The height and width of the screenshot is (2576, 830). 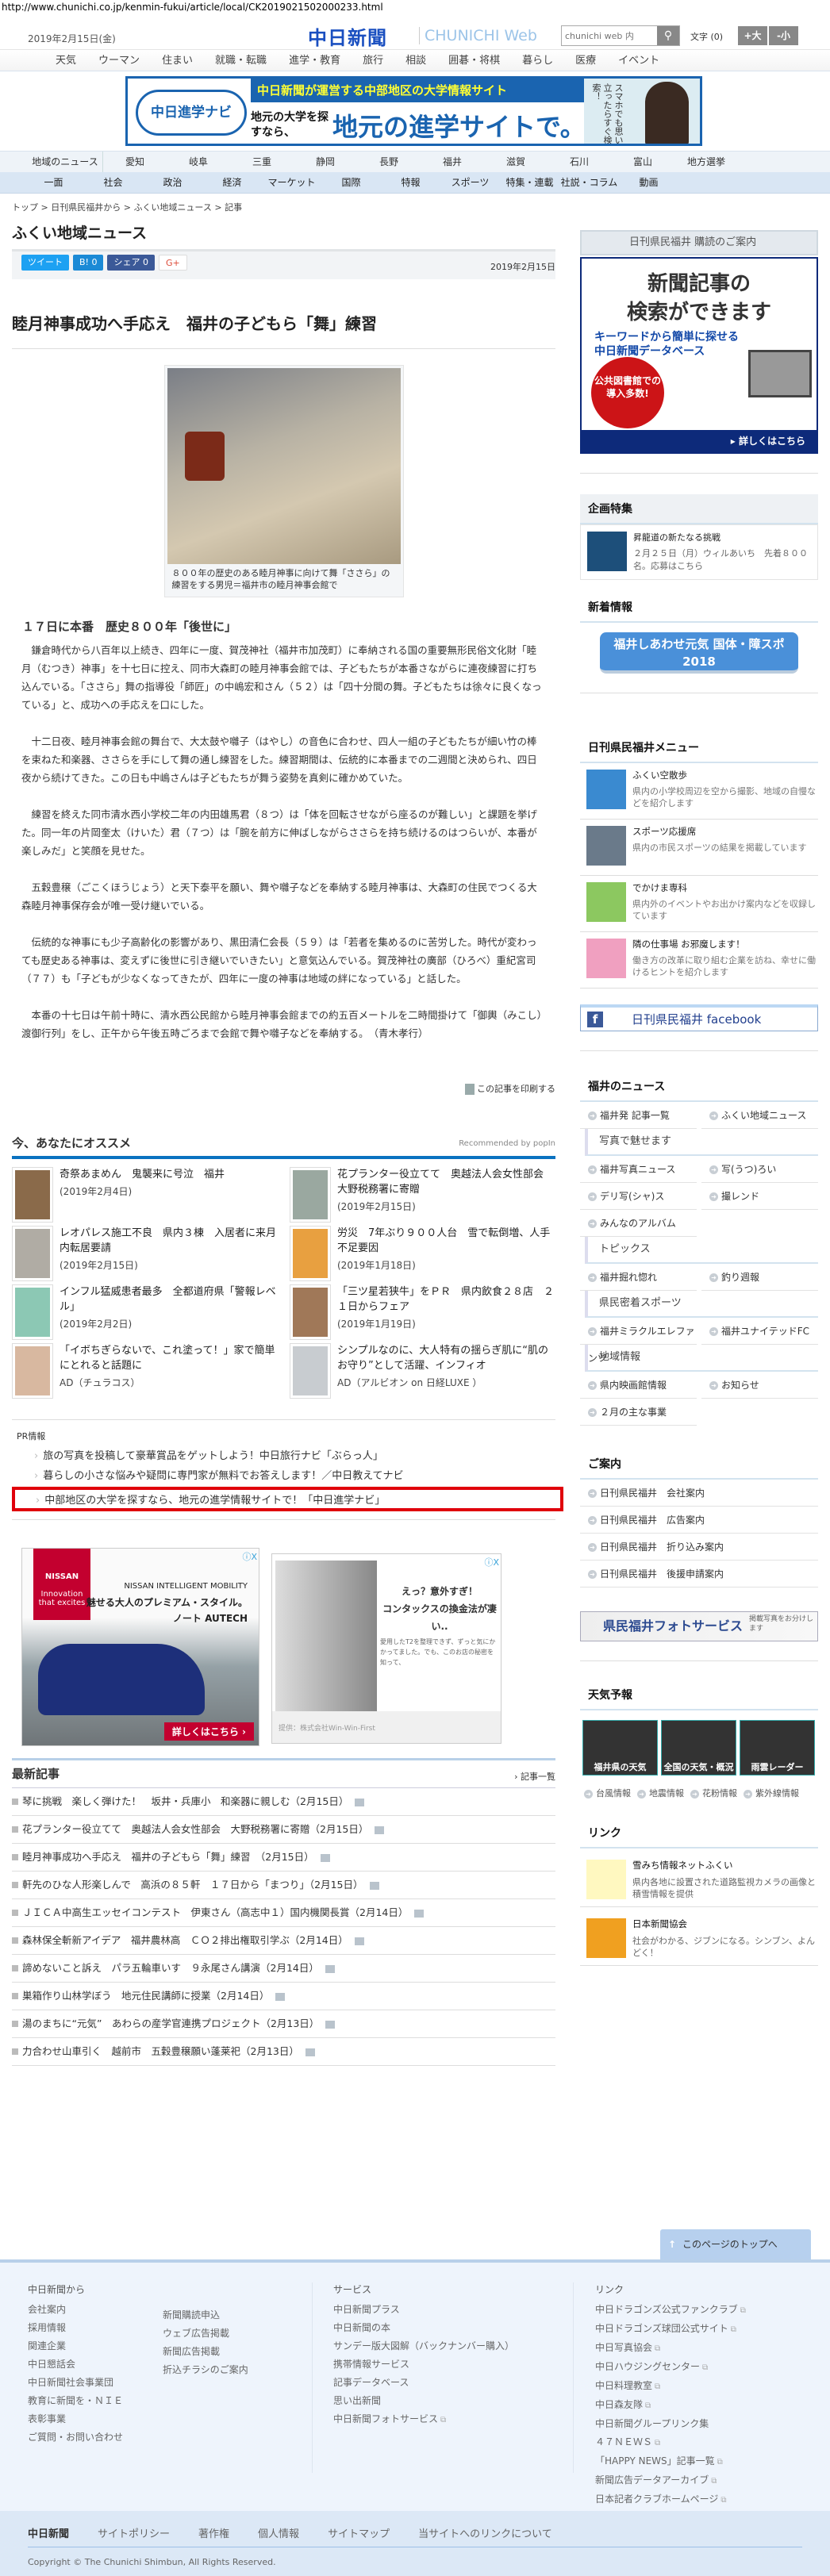 I want to click on footer-link: 思い出新聞, so click(x=423, y=2401).